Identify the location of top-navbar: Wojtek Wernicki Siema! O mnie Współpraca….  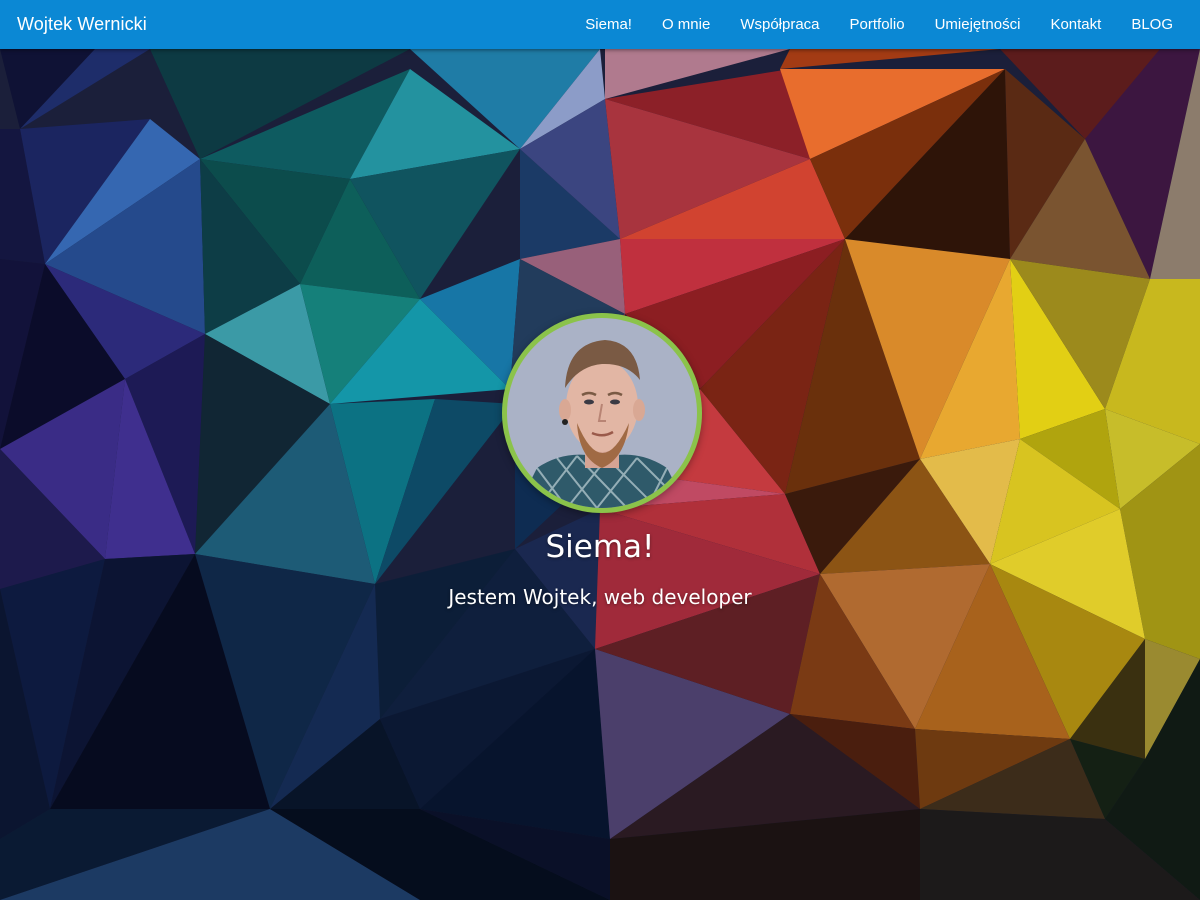
(600, 24).